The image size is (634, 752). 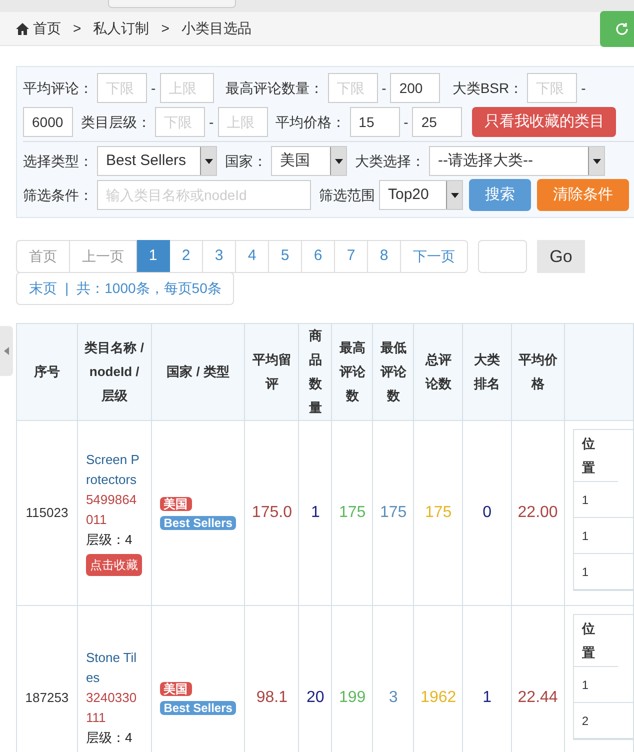 I want to click on page-input, so click(x=502, y=256).